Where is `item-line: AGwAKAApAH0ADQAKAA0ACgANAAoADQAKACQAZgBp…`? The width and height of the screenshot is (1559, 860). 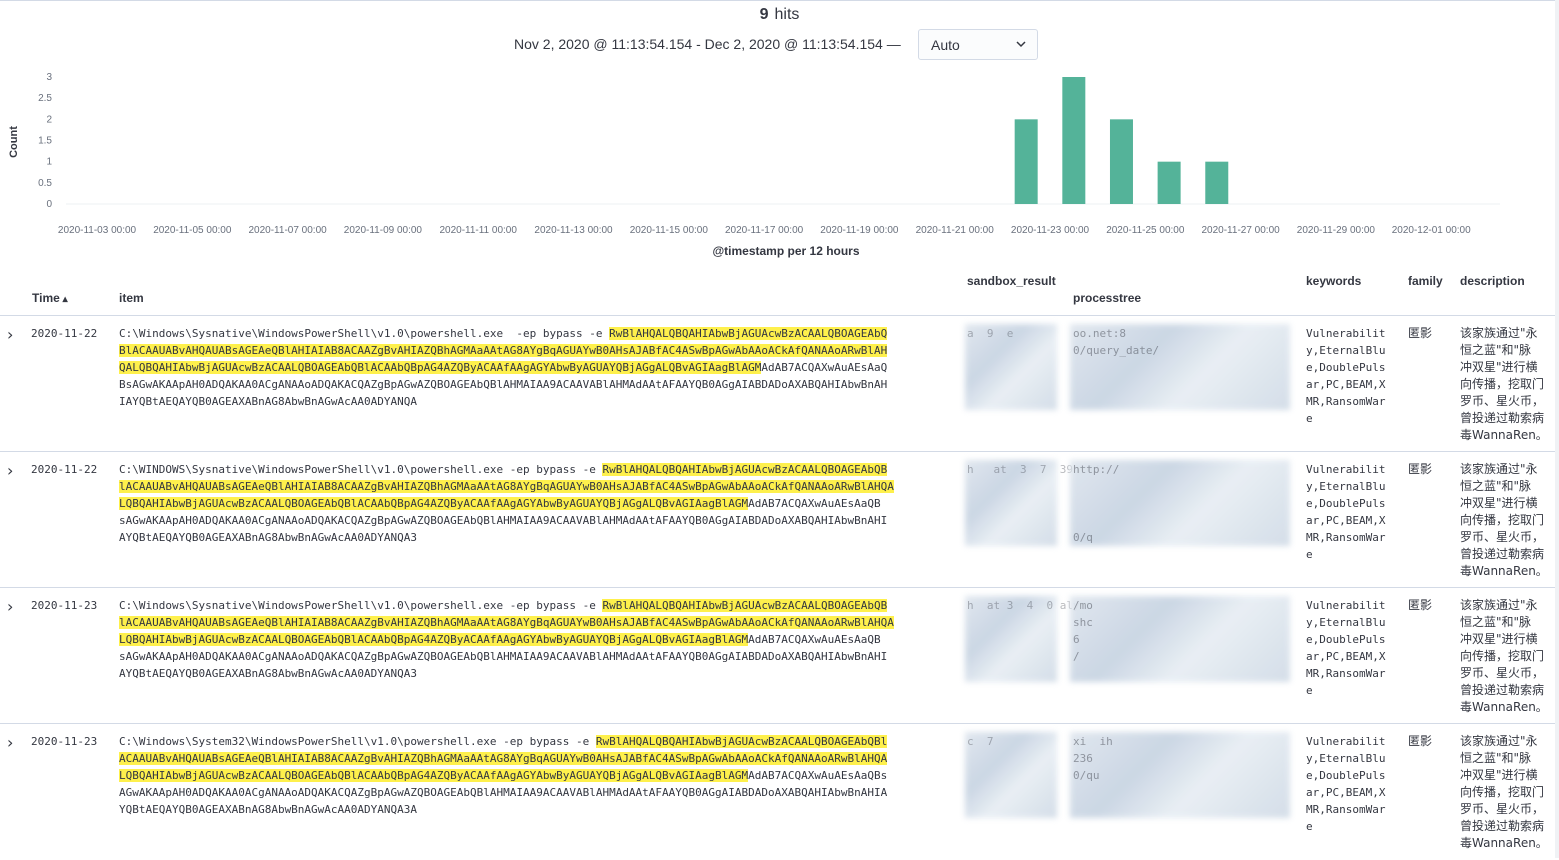 item-line: AGwAKAApAH0ADQAKAA0ACgANAAoADQAKACQAZgBp… is located at coordinates (503, 792).